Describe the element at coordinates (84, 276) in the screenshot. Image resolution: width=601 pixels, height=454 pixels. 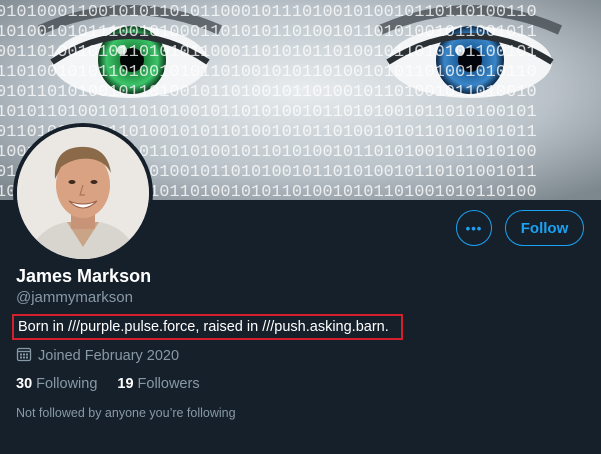
I see `profile-name: James Markson` at that location.